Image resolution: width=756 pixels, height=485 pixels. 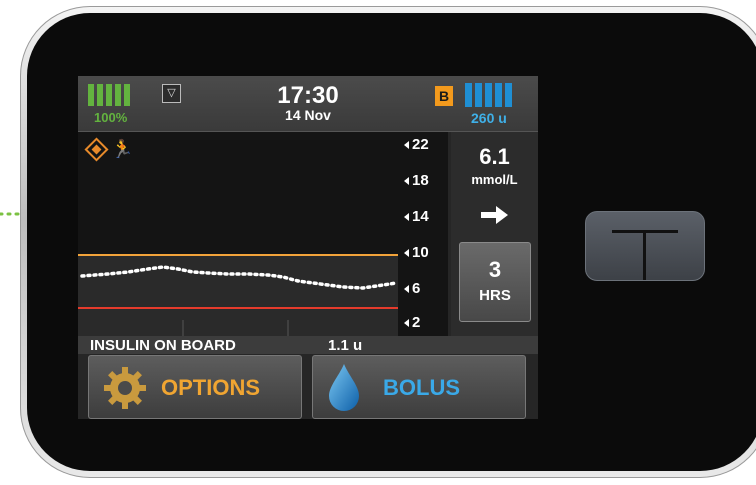 What do you see at coordinates (125, 388) in the screenshot?
I see `gear-icon` at bounding box center [125, 388].